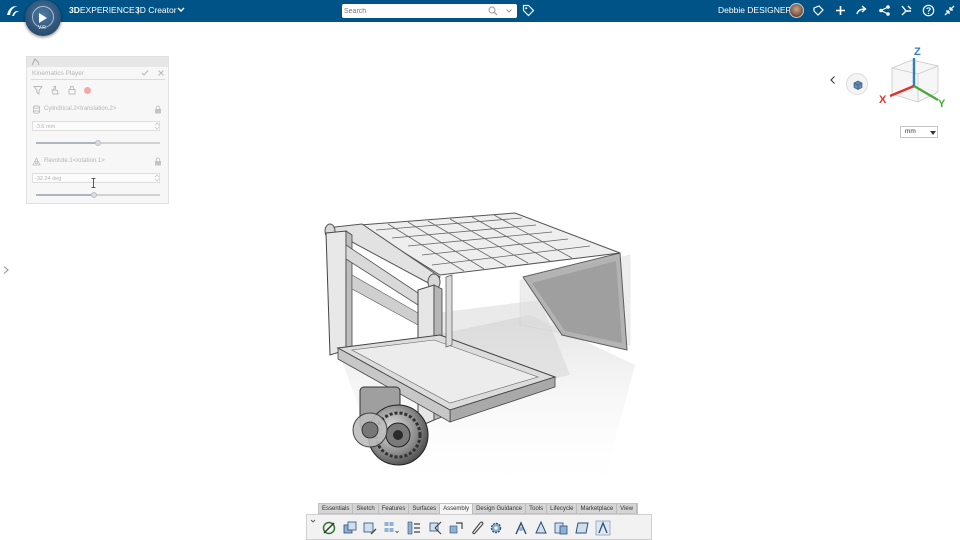 The image size is (960, 540). What do you see at coordinates (583, 528) in the screenshot?
I see `section-view-icon` at bounding box center [583, 528].